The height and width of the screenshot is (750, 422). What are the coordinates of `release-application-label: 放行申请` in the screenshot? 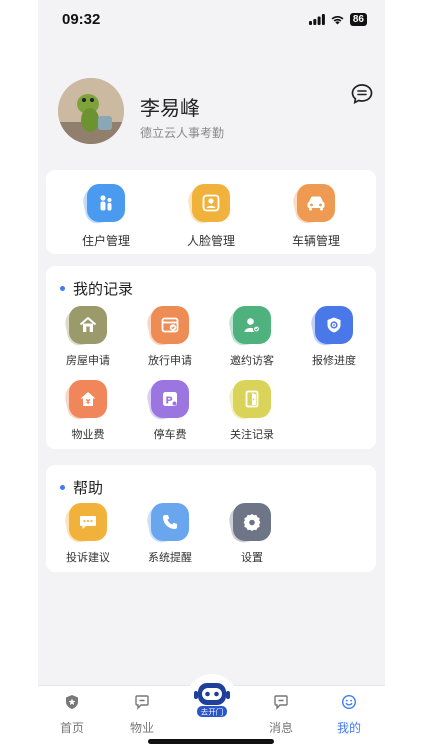 It's located at (170, 360).